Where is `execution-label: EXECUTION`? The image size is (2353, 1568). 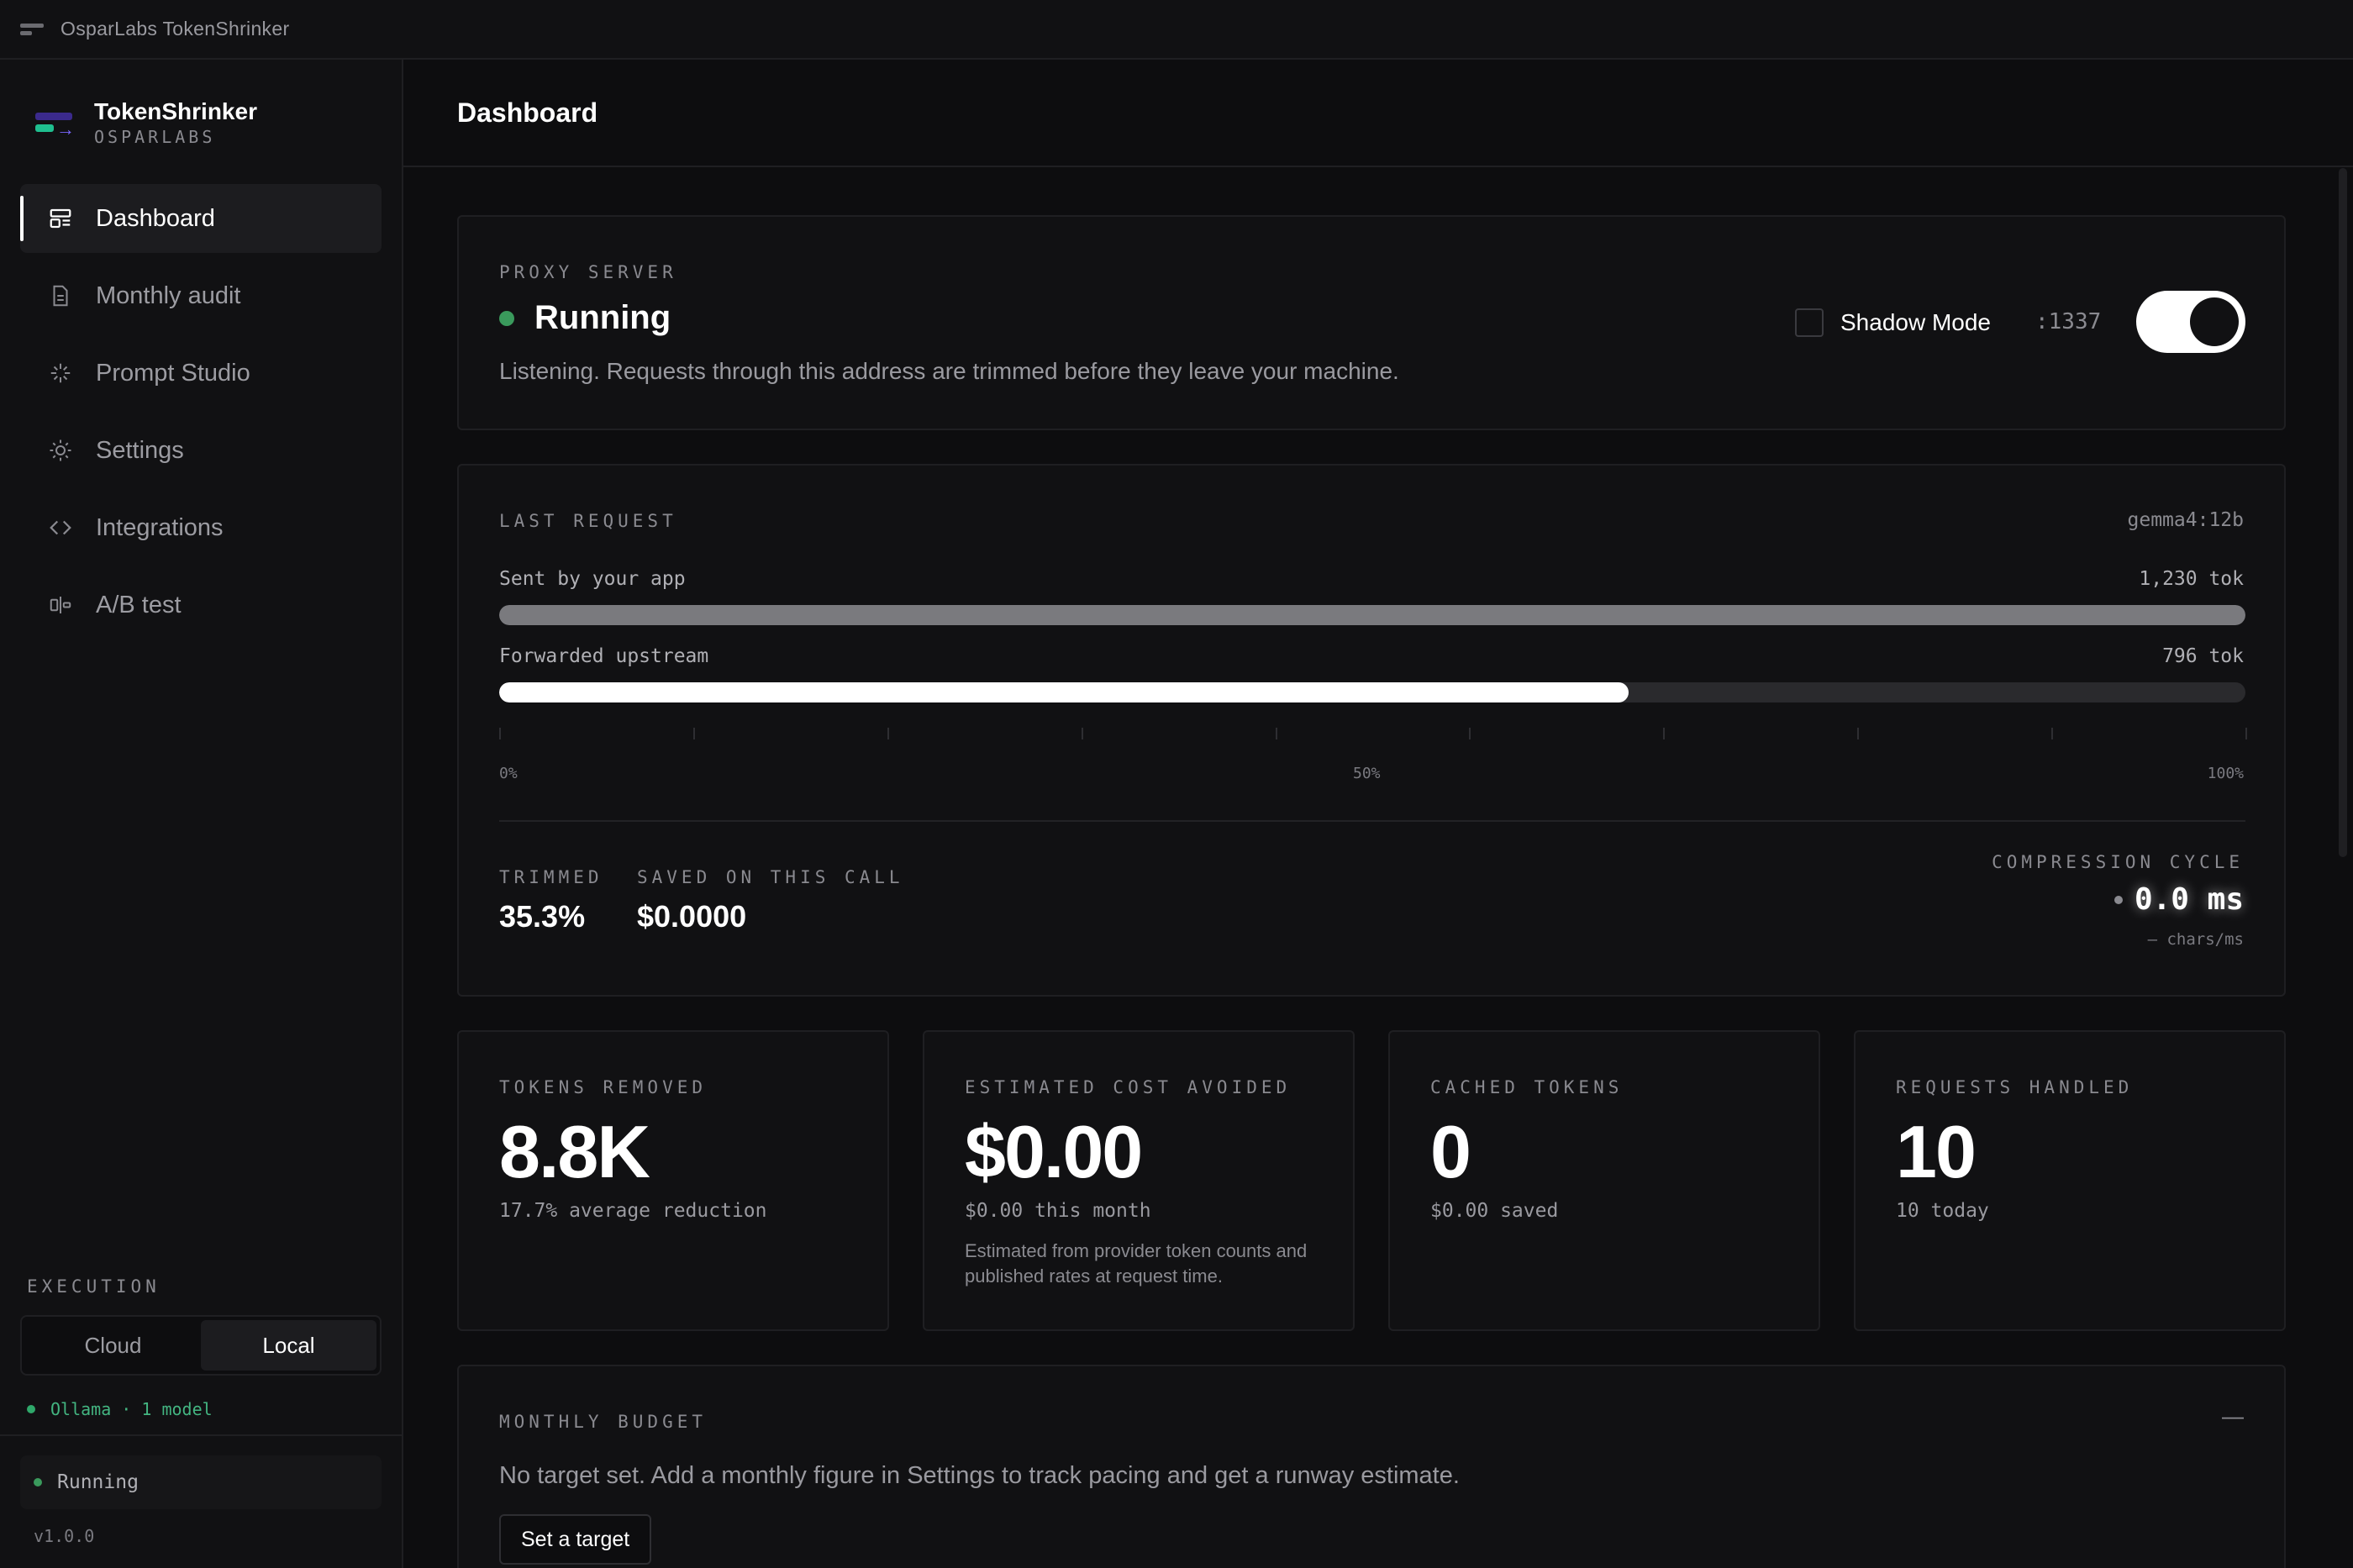 execution-label: EXECUTION is located at coordinates (94, 1286).